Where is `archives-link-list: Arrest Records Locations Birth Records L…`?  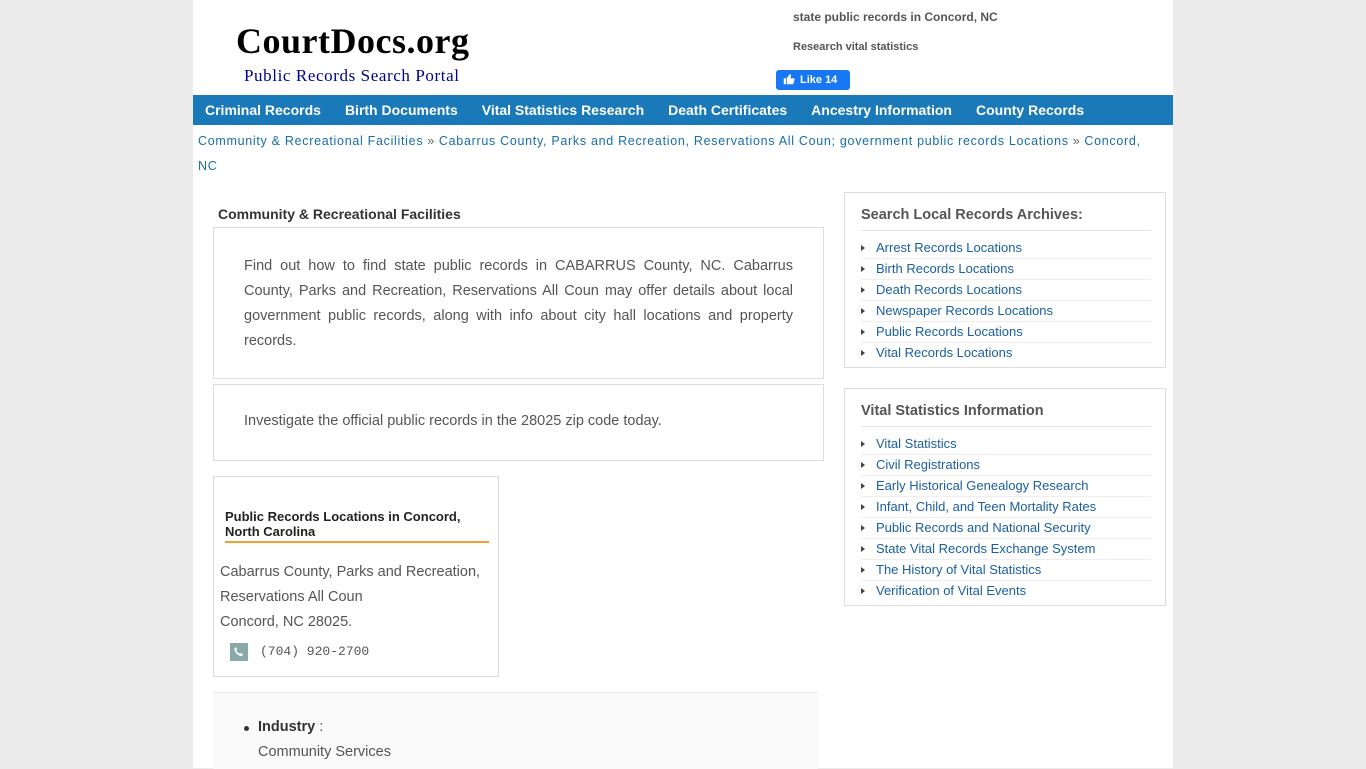
archives-link-list: Arrest Records Locations Birth Records L… is located at coordinates (1006, 300).